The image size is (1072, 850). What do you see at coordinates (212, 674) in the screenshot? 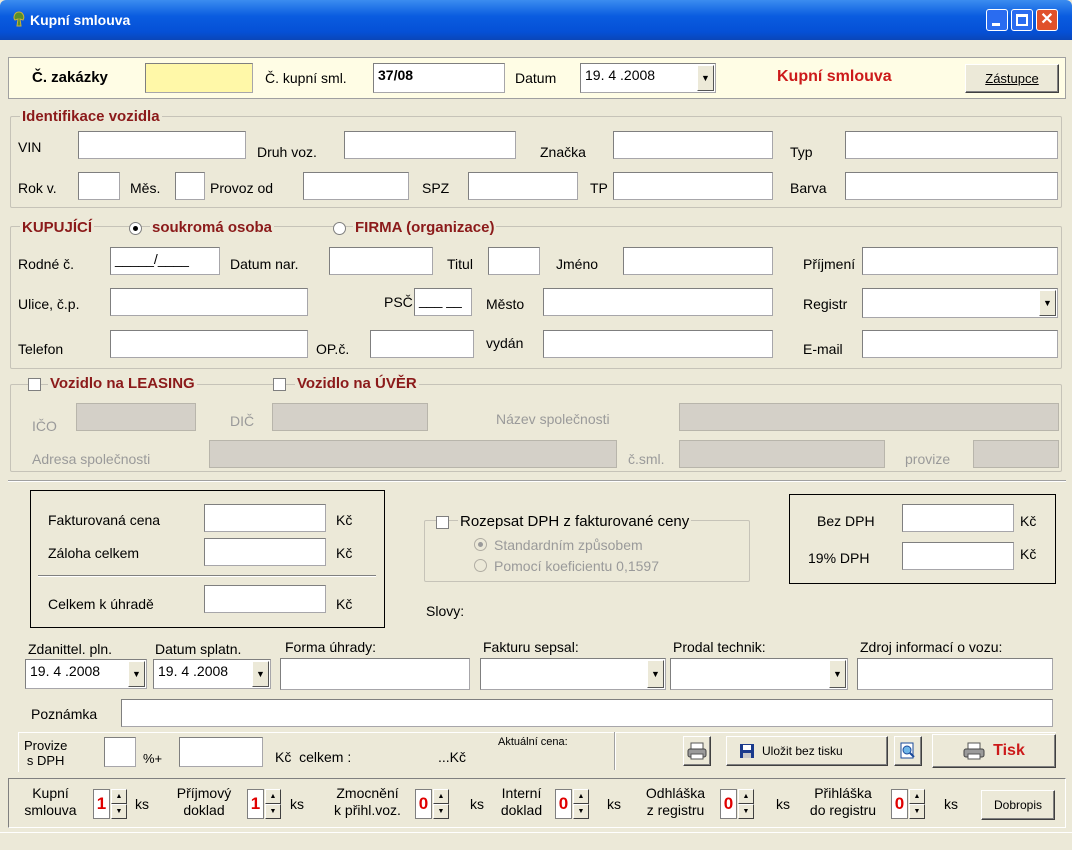
I see `splatn-select: 19. 4 .2008 ▼` at bounding box center [212, 674].